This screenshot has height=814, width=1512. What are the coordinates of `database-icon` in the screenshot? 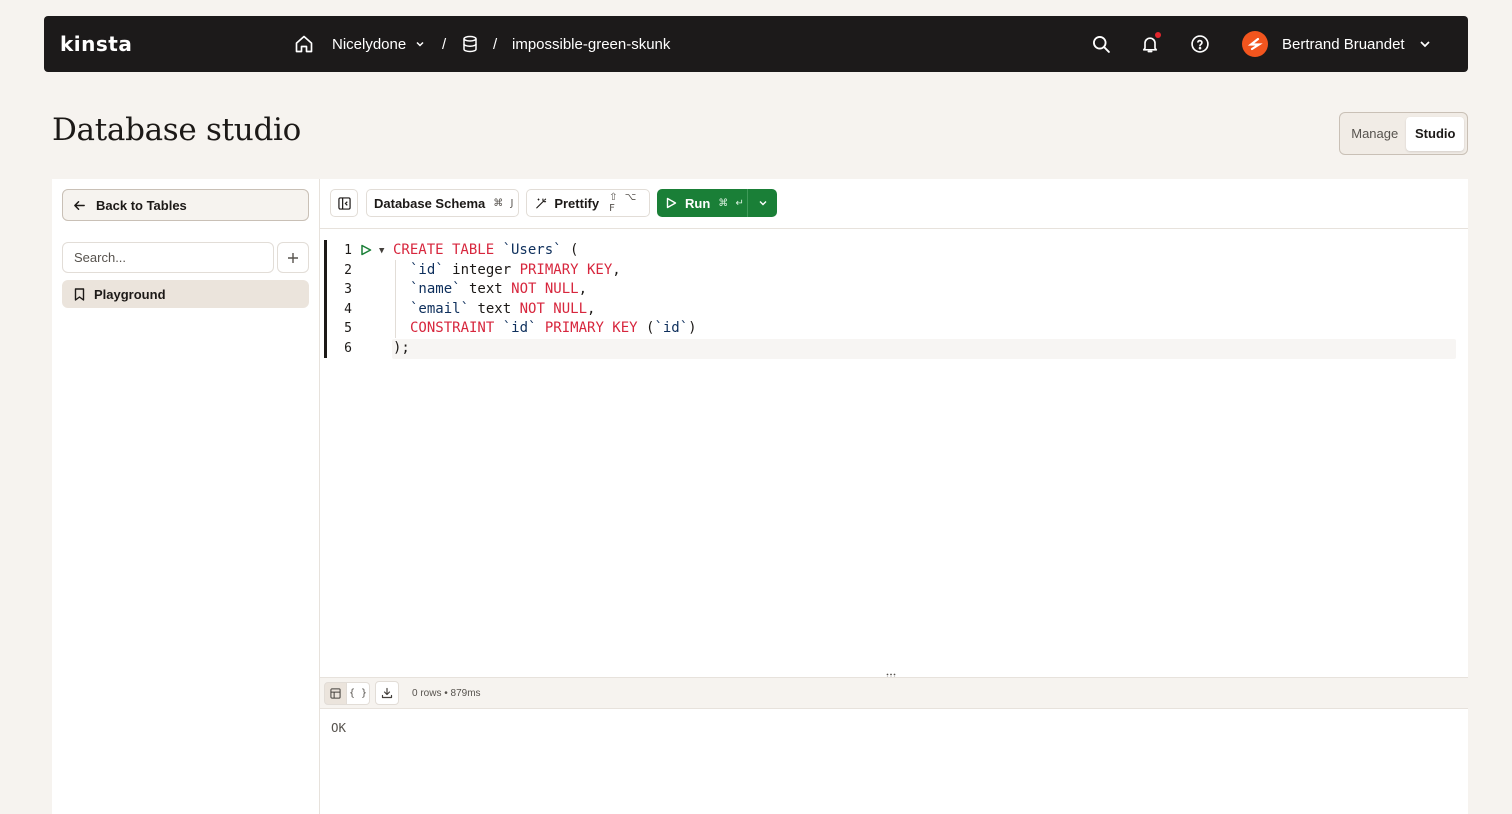 It's located at (470, 44).